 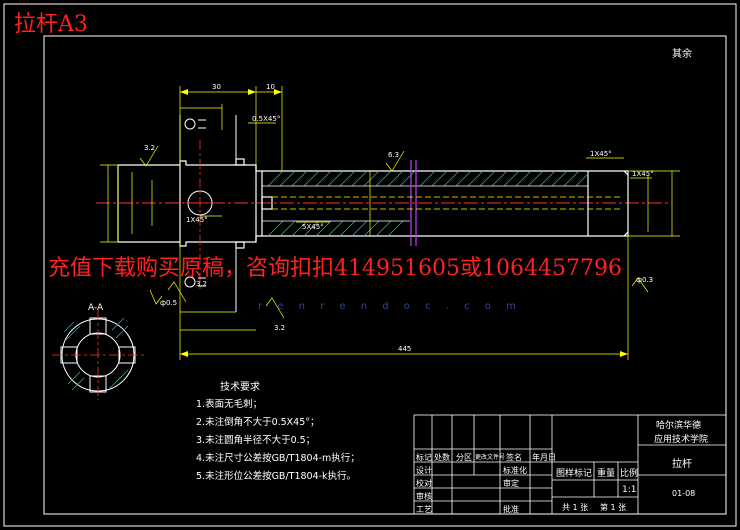 I want to click on tech-requirements-title: 技术要求, so click(x=240, y=387).